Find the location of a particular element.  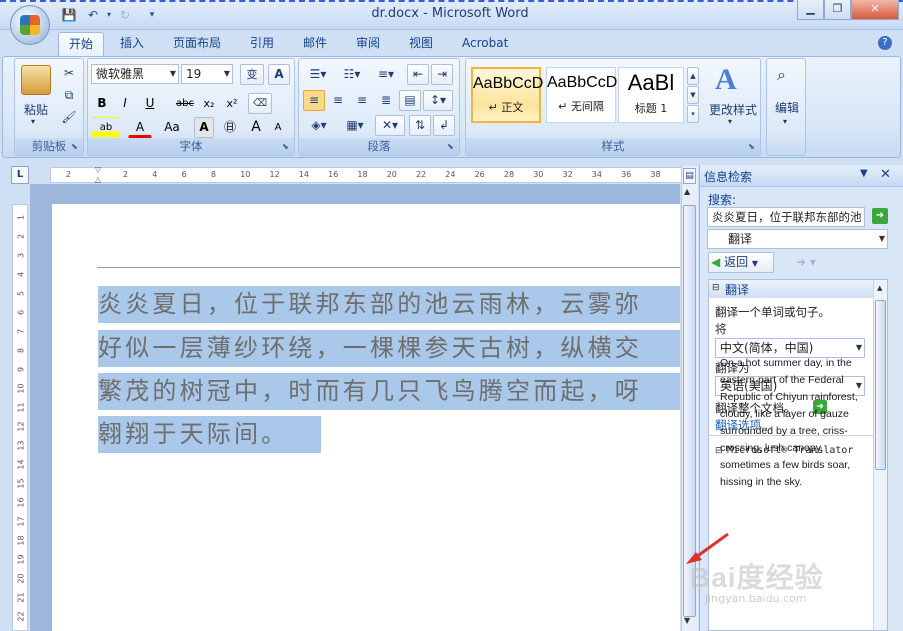

highlight-icon: ab is located at coordinates (106, 127).